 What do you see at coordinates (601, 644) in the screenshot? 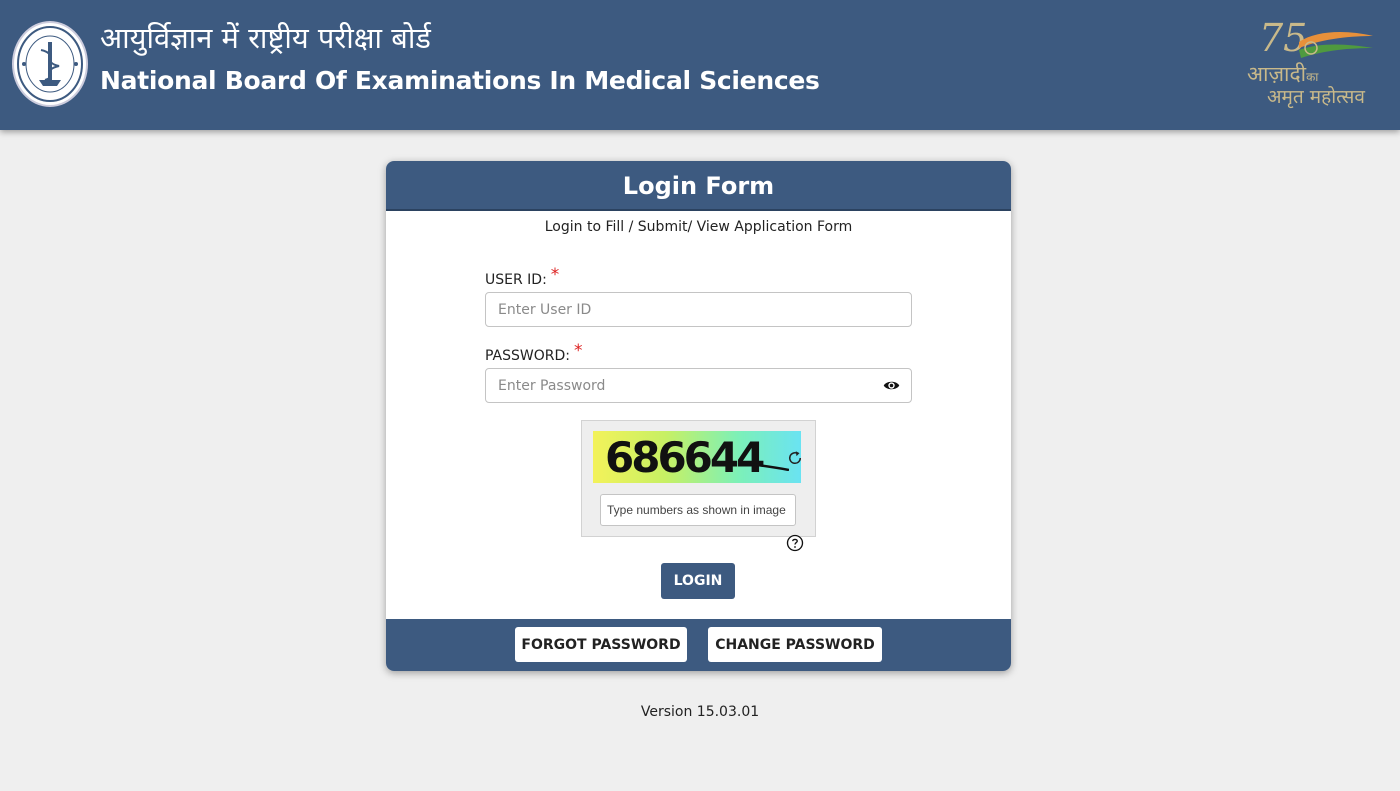
I see `forgot-password-button: FORGOT PASSWORD` at bounding box center [601, 644].